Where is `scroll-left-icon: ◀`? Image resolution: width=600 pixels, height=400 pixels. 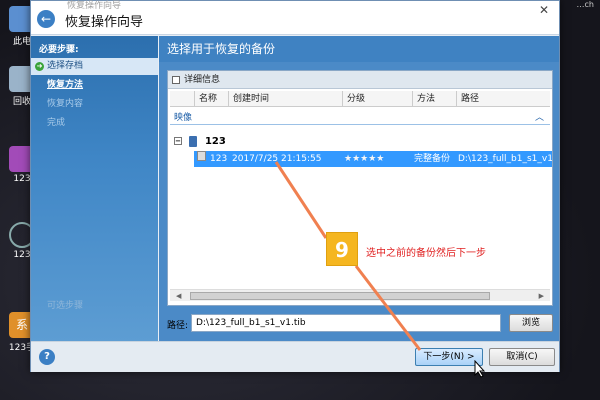
scroll-left-icon: ◀ is located at coordinates (178, 296).